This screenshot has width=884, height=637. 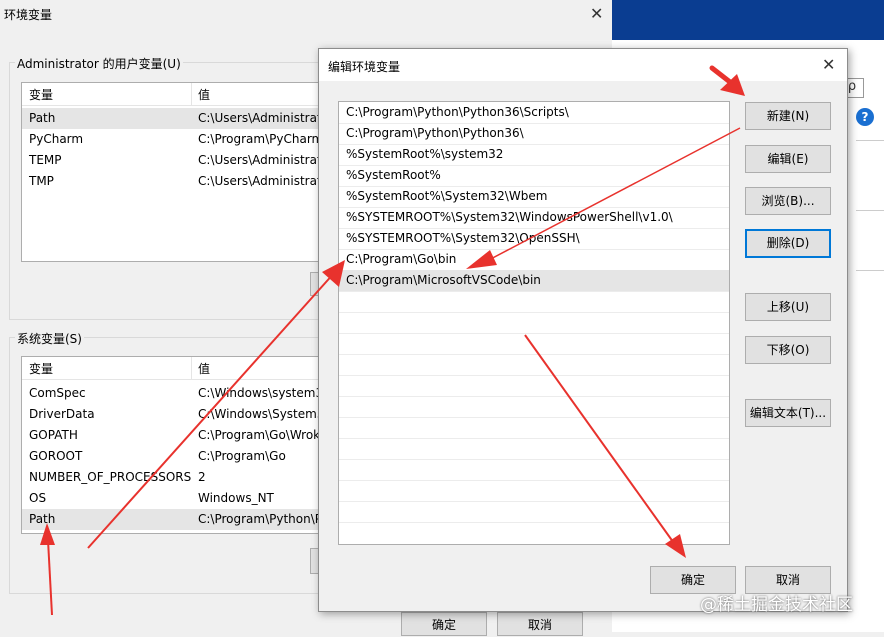 I want to click on variable-value: C:\Program\Go, so click(x=242, y=456).